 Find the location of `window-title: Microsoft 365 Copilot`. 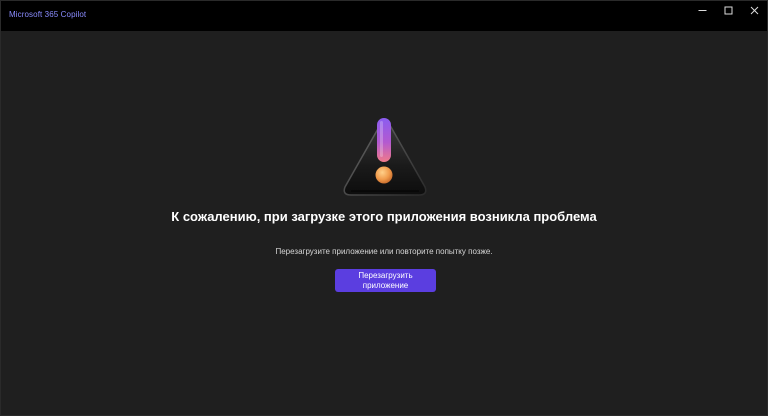

window-title: Microsoft 365 Copilot is located at coordinates (48, 14).